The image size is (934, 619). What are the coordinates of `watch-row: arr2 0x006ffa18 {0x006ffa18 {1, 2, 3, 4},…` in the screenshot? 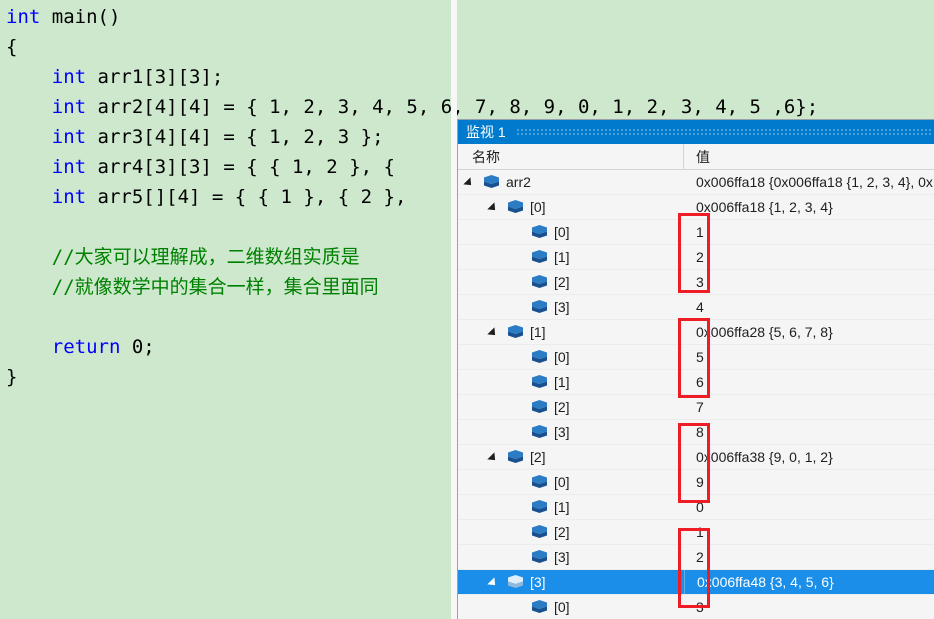 It's located at (696, 182).